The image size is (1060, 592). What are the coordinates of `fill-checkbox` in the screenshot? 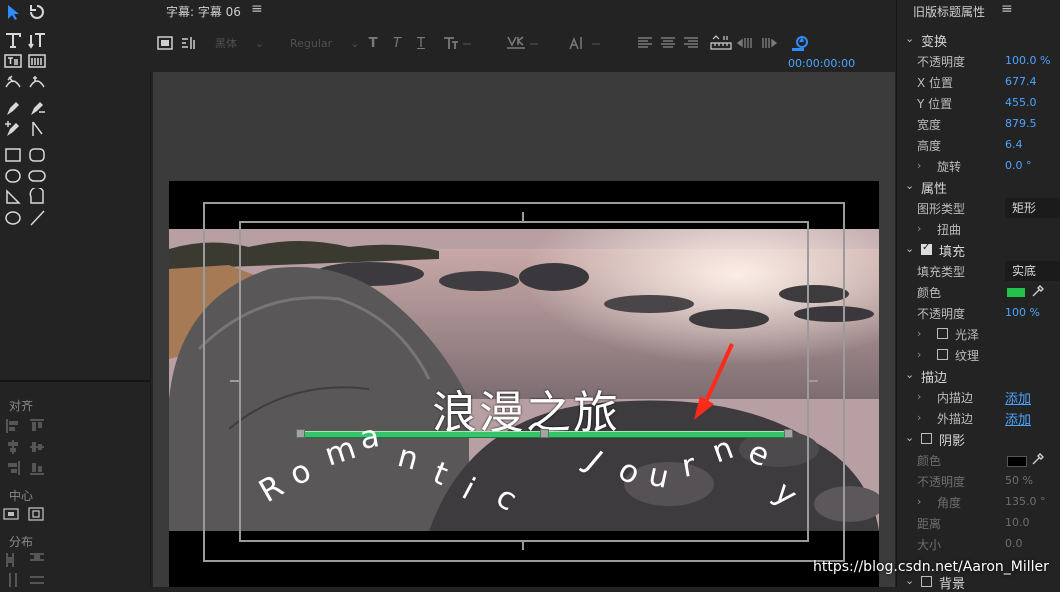 It's located at (926, 248).